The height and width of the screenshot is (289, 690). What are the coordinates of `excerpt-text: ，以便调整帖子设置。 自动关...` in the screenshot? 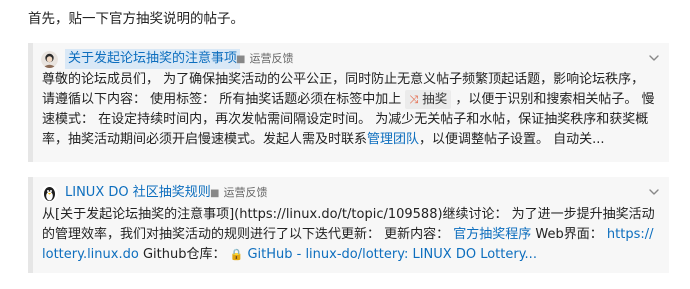 It's located at (512, 139).